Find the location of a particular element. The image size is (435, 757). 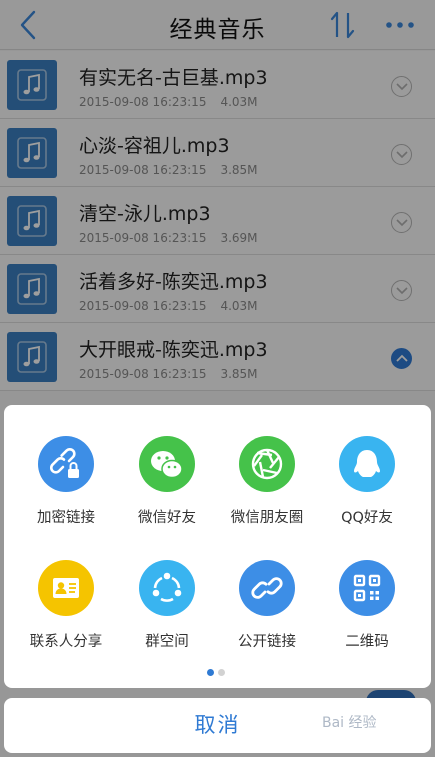

share-option: 公开链接 is located at coordinates (267, 605).